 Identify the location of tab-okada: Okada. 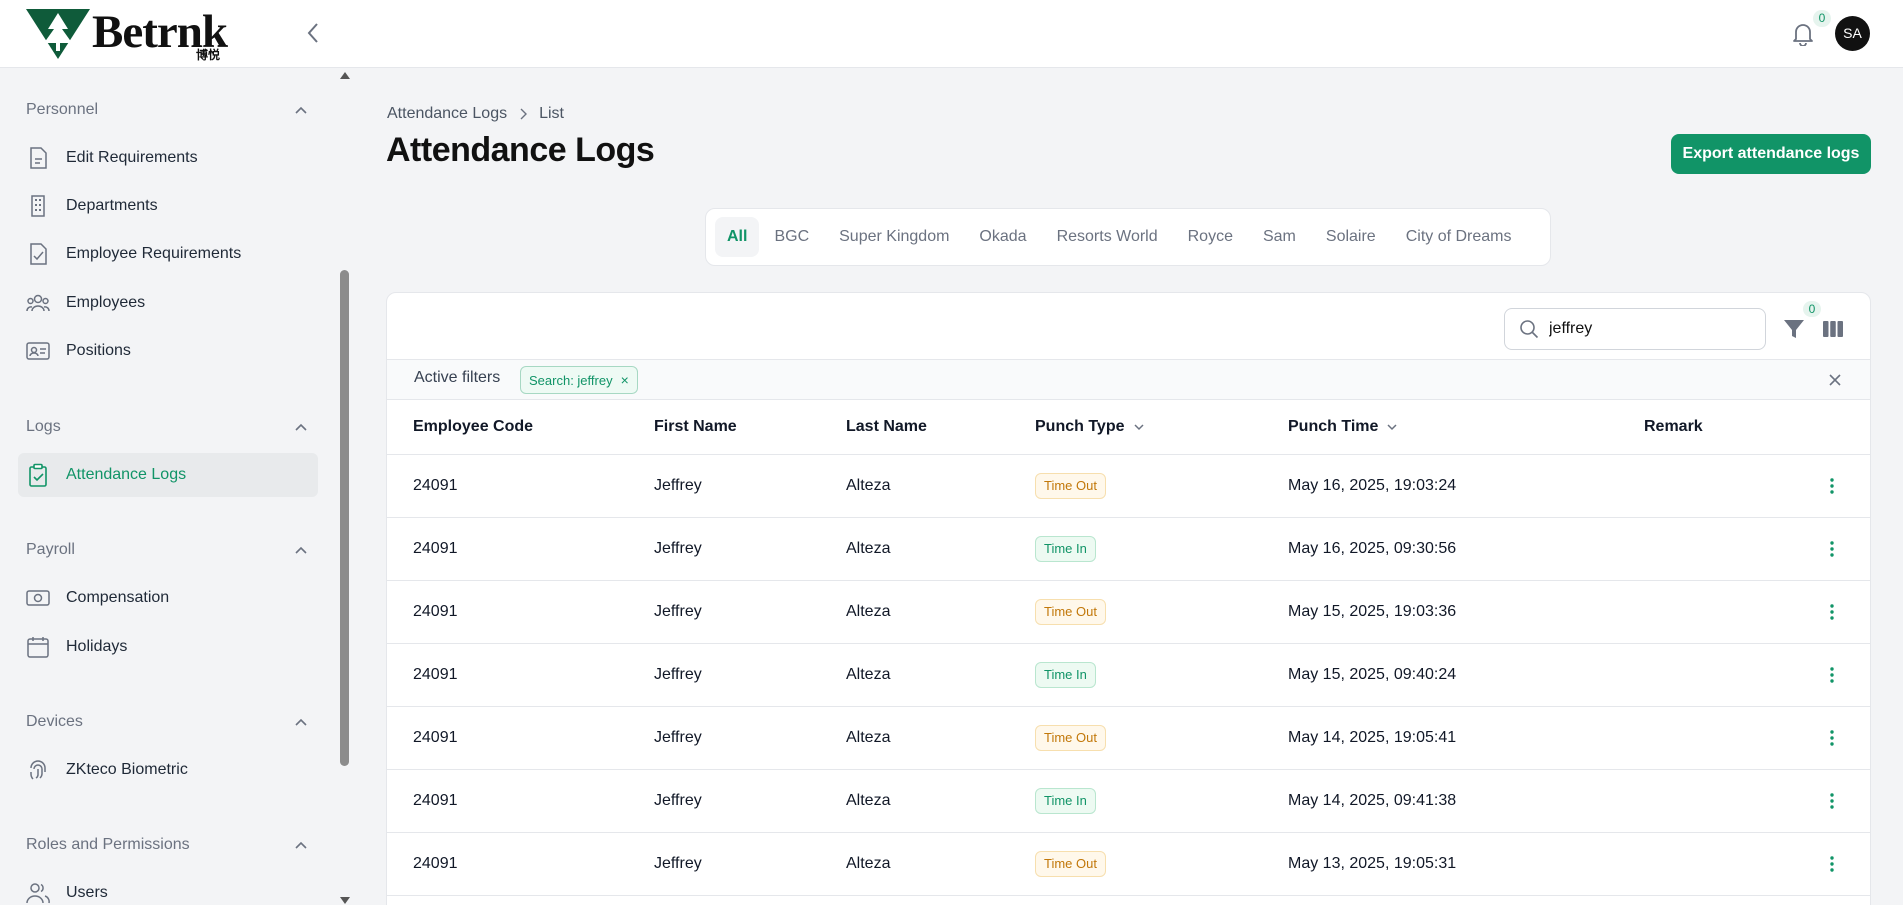
(1002, 237).